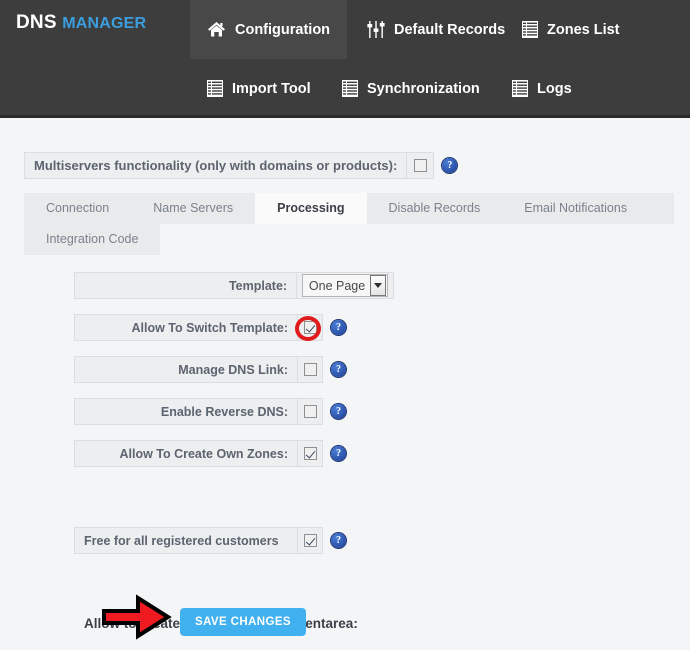 The height and width of the screenshot is (650, 690). I want to click on sliders-icon, so click(376, 29).